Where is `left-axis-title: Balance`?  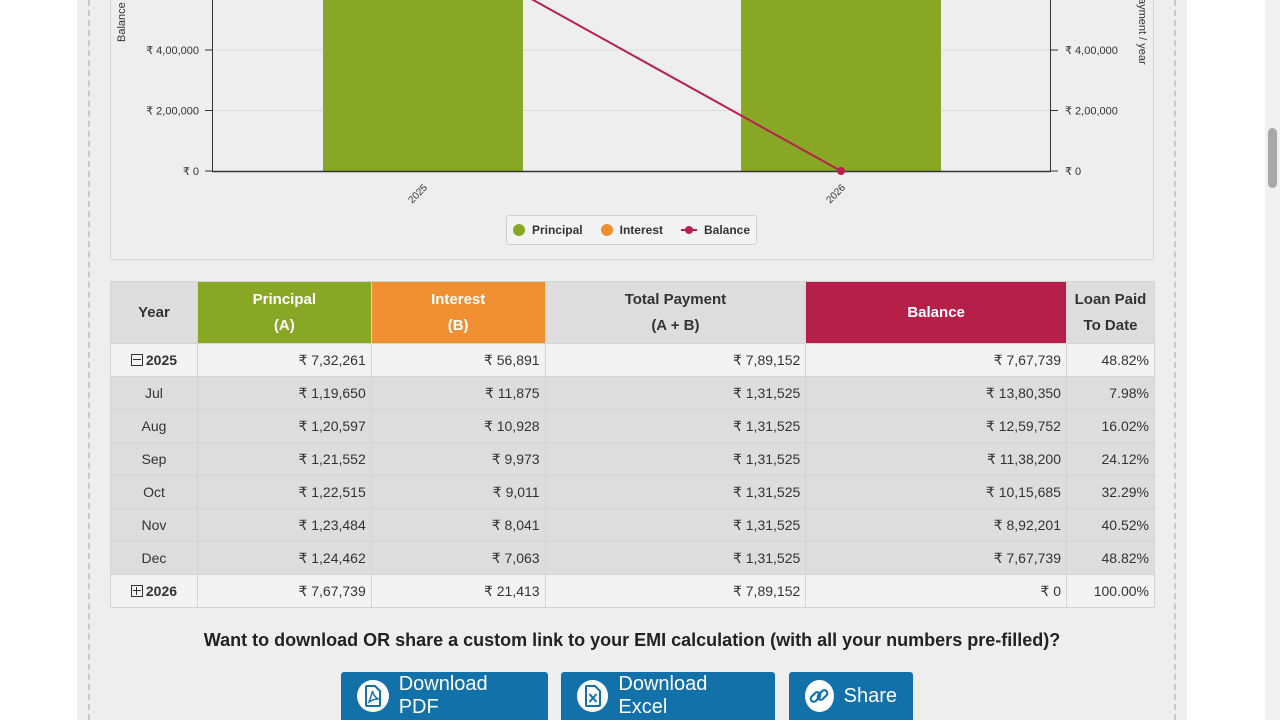 left-axis-title: Balance is located at coordinates (122, 22).